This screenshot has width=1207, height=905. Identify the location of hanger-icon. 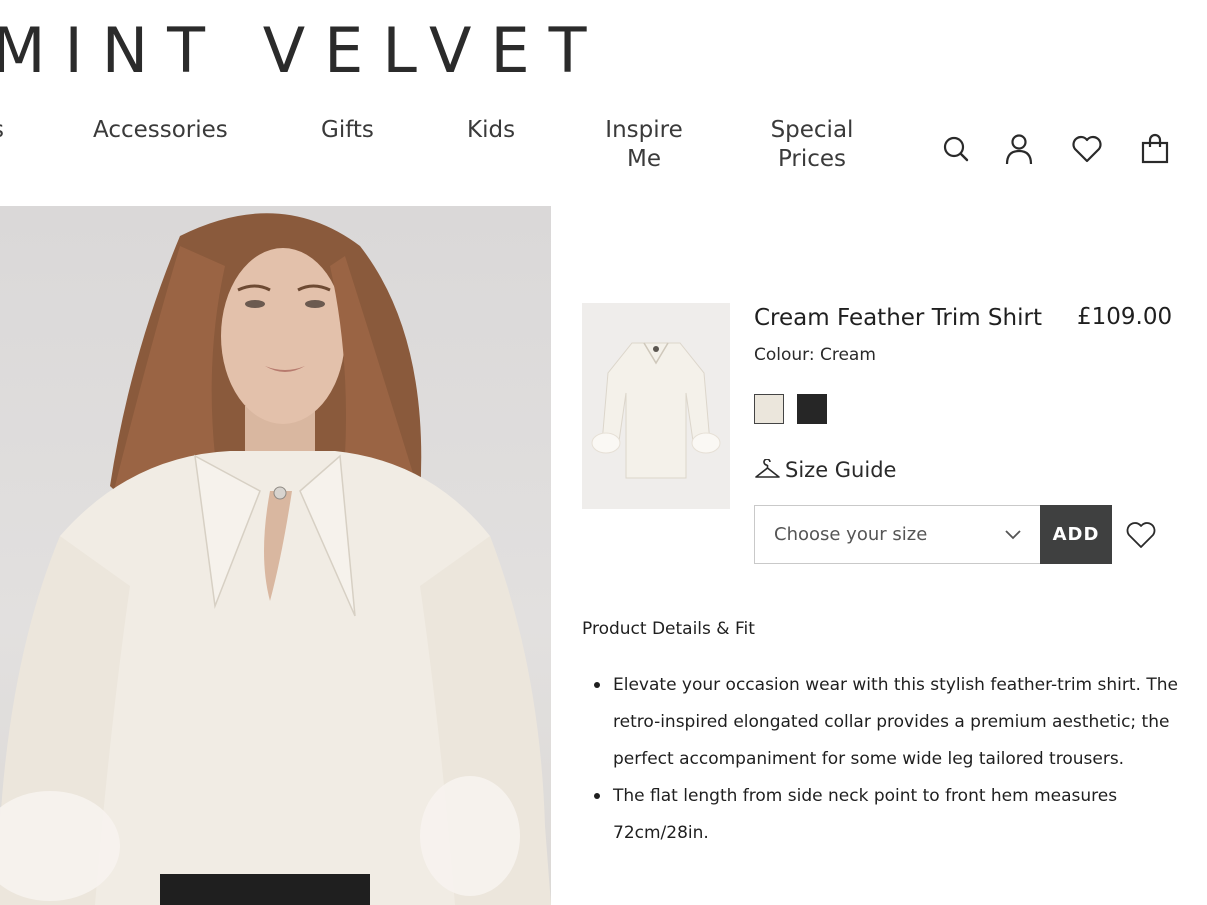
(767, 468).